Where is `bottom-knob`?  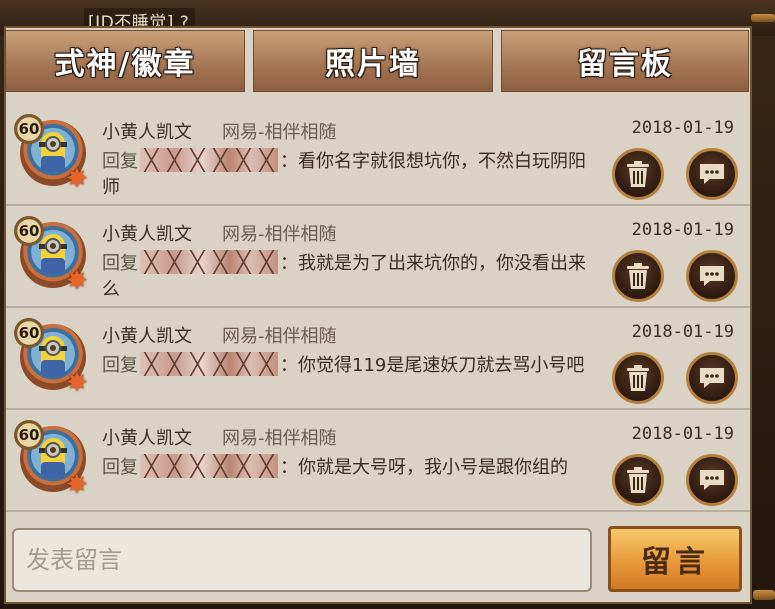
bottom-knob is located at coordinates (764, 595).